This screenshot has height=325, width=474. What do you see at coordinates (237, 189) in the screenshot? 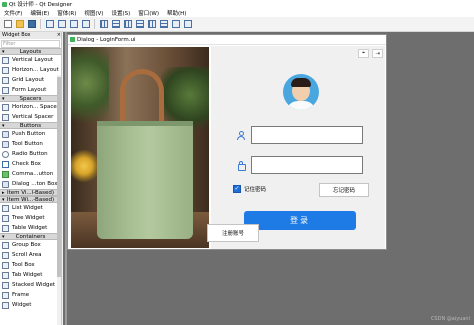
I see `checkbox-checked-icon: ✓` at bounding box center [237, 189].